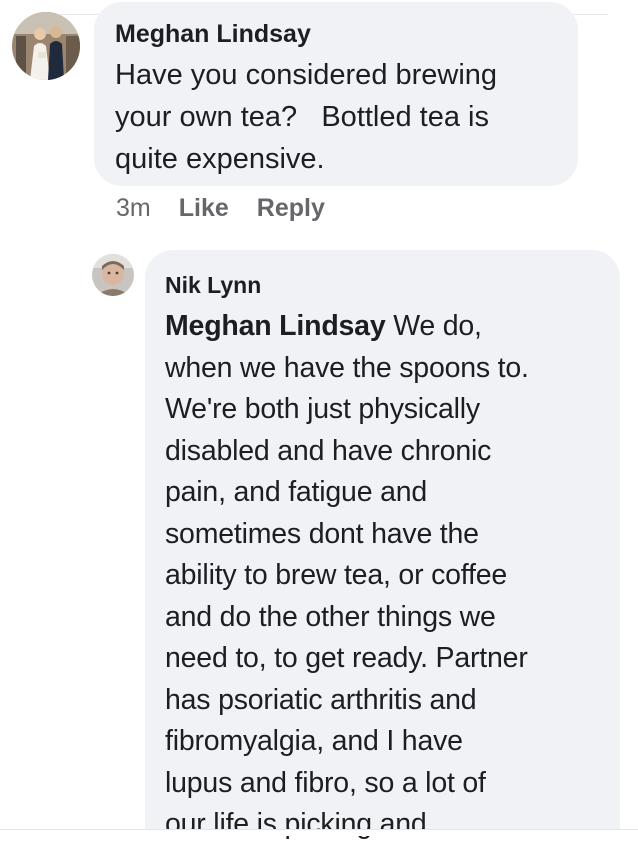 This screenshot has width=638, height=846. What do you see at coordinates (306, 75) in the screenshot?
I see `comment-text-line: Have you considered brewing` at bounding box center [306, 75].